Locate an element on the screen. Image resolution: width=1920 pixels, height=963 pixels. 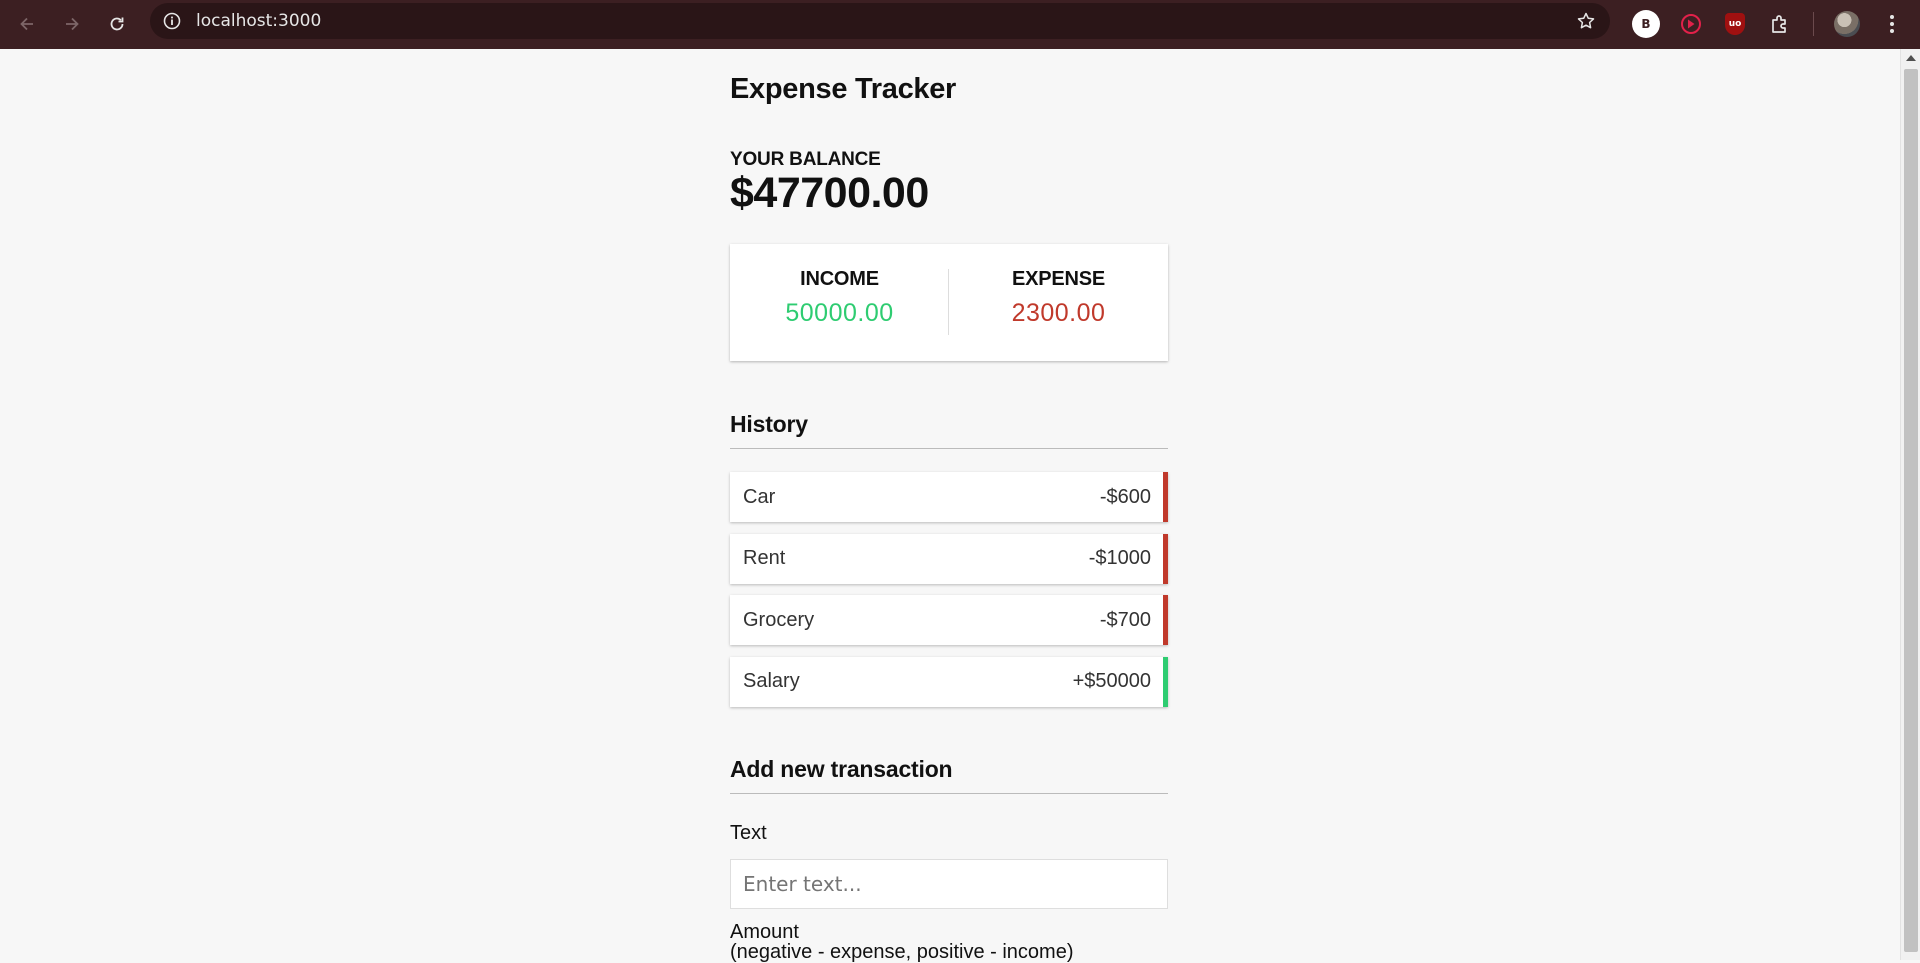
more-vertical-icon is located at coordinates (1892, 24).